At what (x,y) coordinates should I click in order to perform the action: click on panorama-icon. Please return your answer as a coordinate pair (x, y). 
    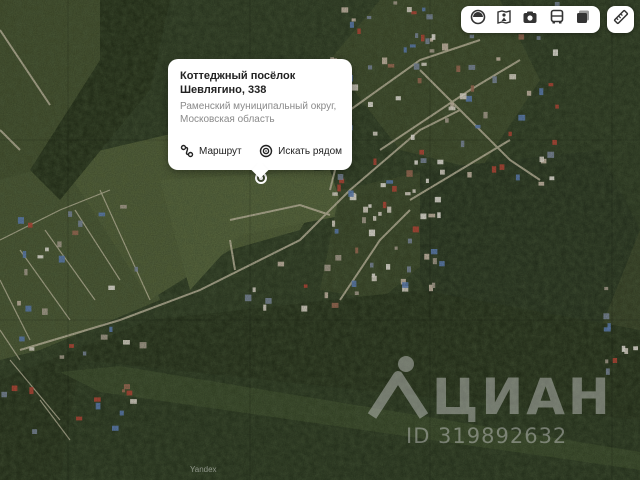
    Looking at the image, I should click on (504, 19).